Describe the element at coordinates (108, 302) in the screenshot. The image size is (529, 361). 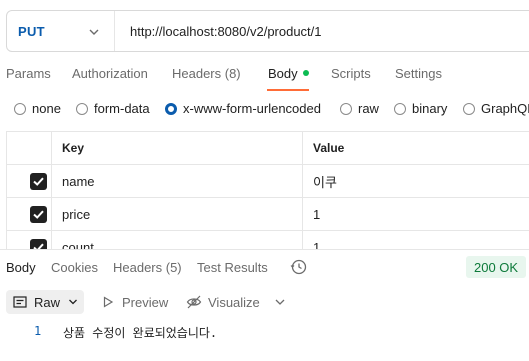
I see `play-icon` at that location.